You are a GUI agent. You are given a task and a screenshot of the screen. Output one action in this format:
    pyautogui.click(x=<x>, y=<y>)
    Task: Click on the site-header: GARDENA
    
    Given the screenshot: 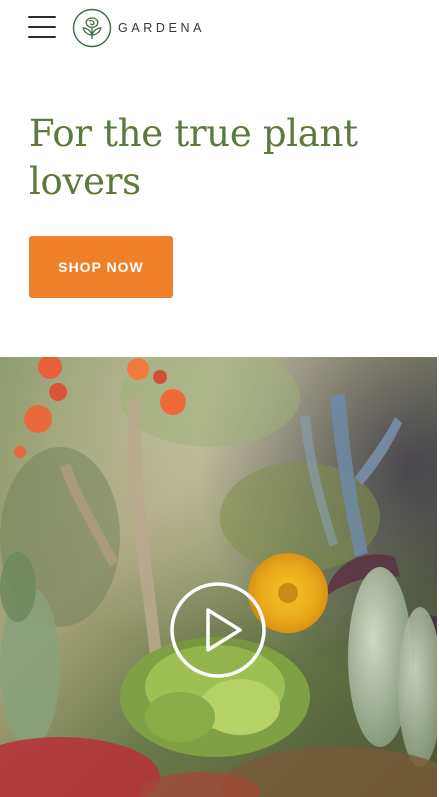 What is the action you would take?
    pyautogui.click(x=219, y=28)
    